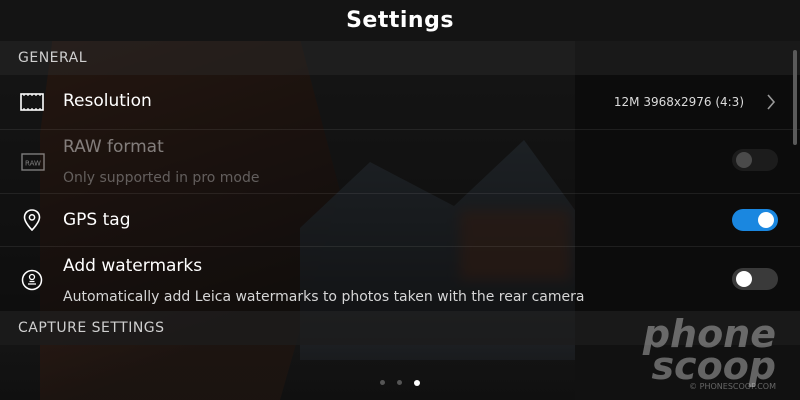 This screenshot has height=400, width=800. Describe the element at coordinates (400, 58) in the screenshot. I see `section-header-general: GENERAL` at that location.